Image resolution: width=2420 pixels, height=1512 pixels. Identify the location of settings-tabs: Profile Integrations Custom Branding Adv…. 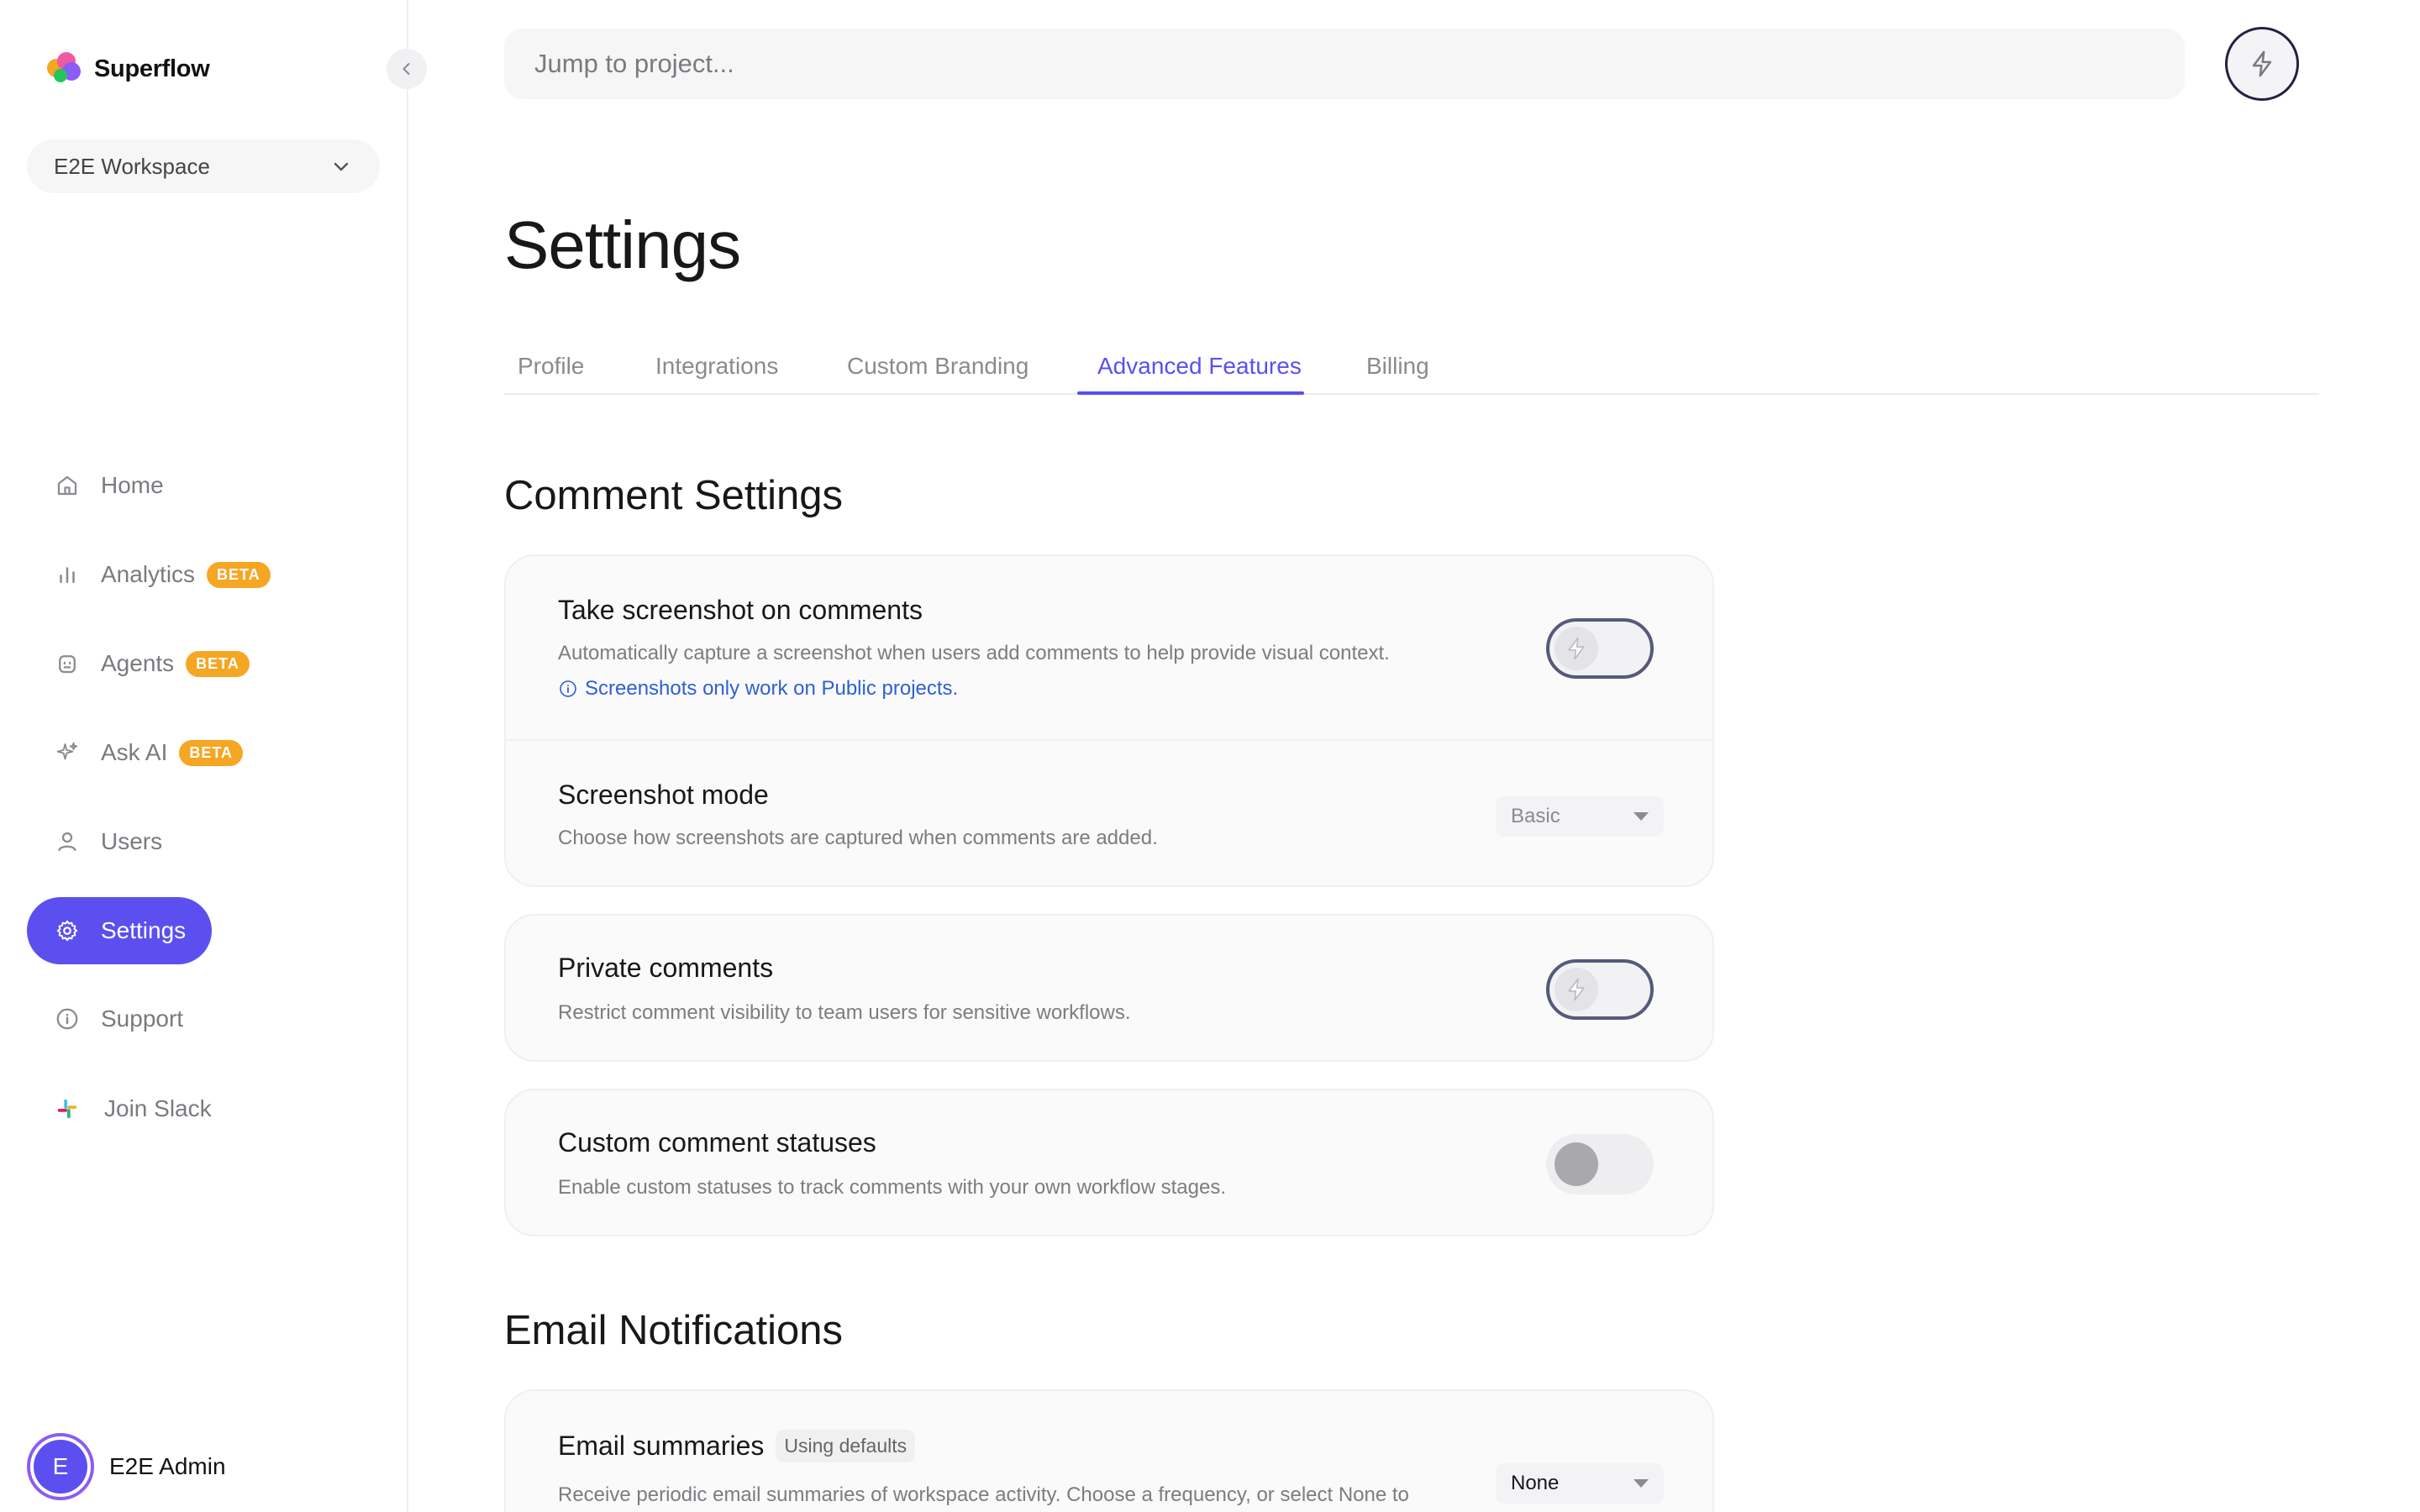
(1411, 369).